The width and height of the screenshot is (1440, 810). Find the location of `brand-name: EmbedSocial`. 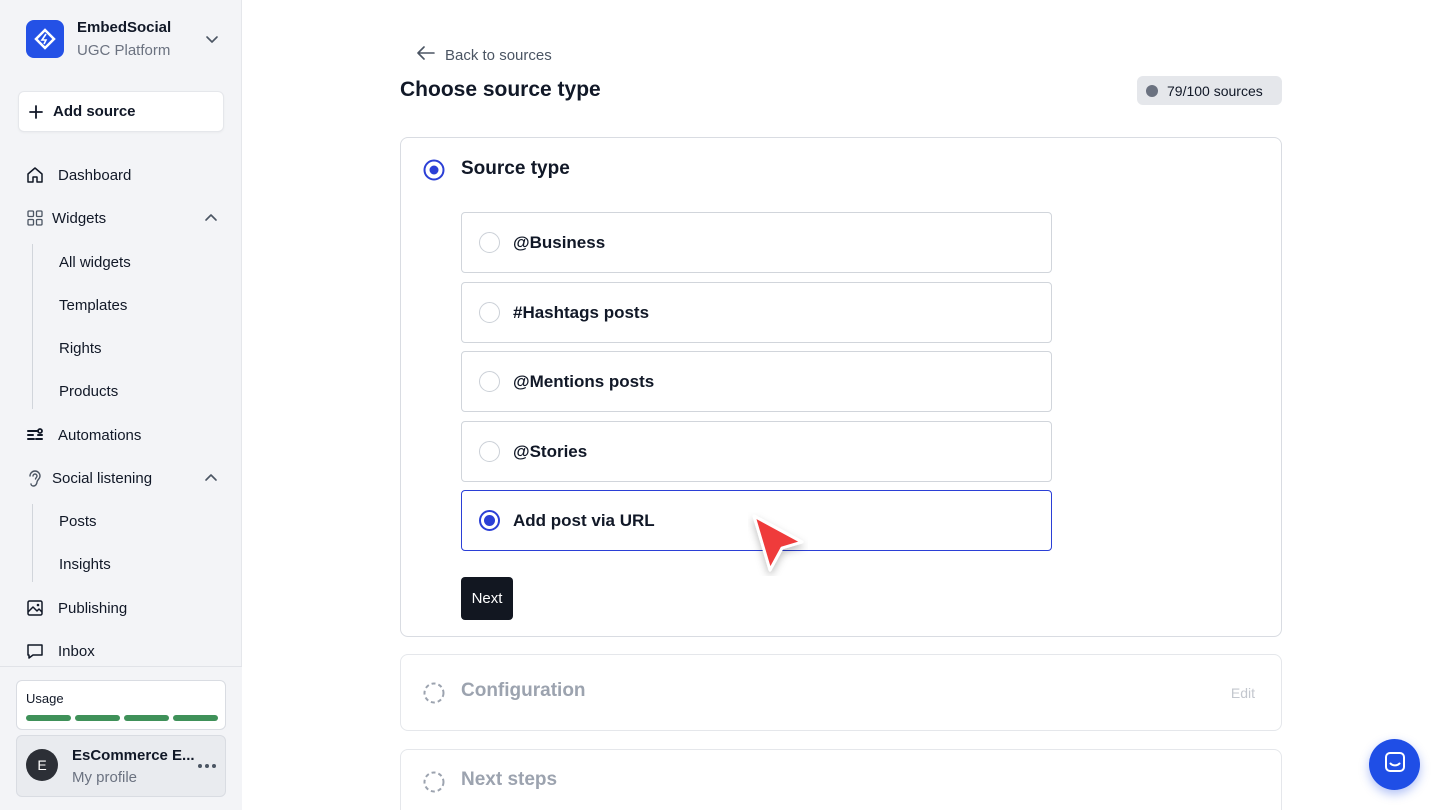

brand-name: EmbedSocial is located at coordinates (124, 27).